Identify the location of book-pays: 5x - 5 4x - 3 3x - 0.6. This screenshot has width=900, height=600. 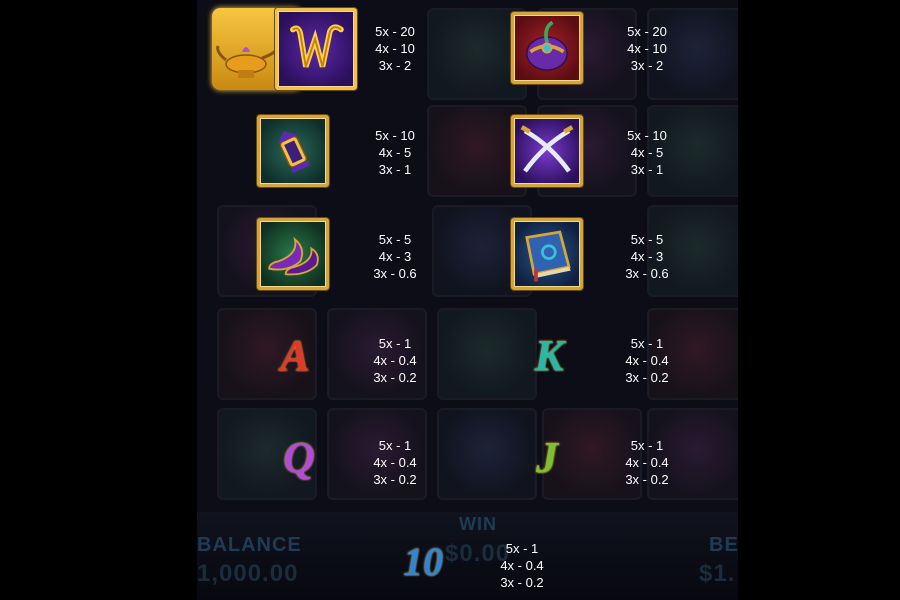
(647, 256).